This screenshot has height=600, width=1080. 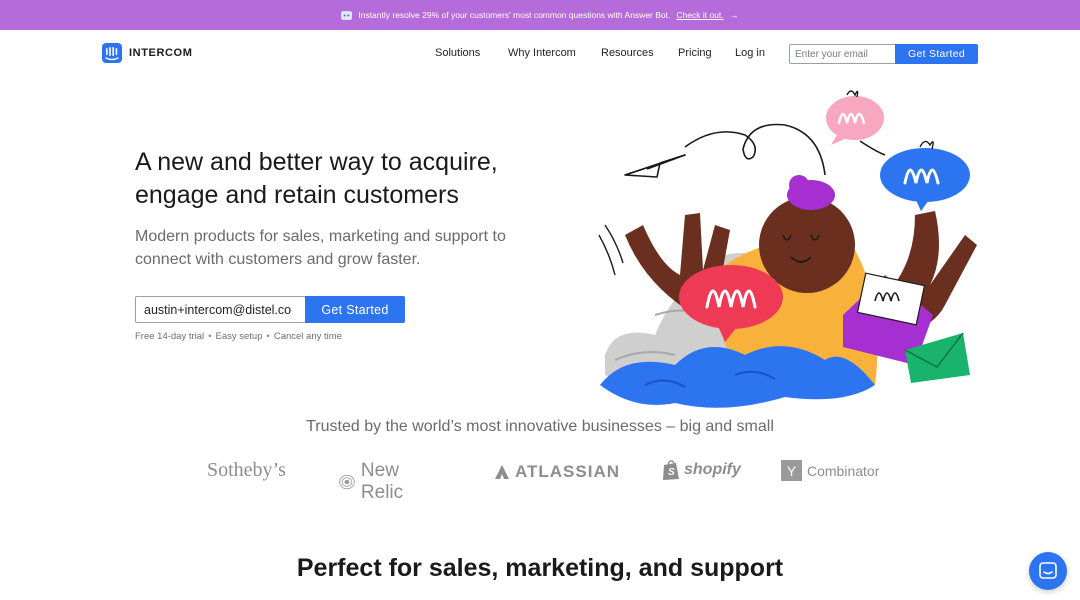 I want to click on sothebys-logo: Sotheby’s, so click(x=246, y=470).